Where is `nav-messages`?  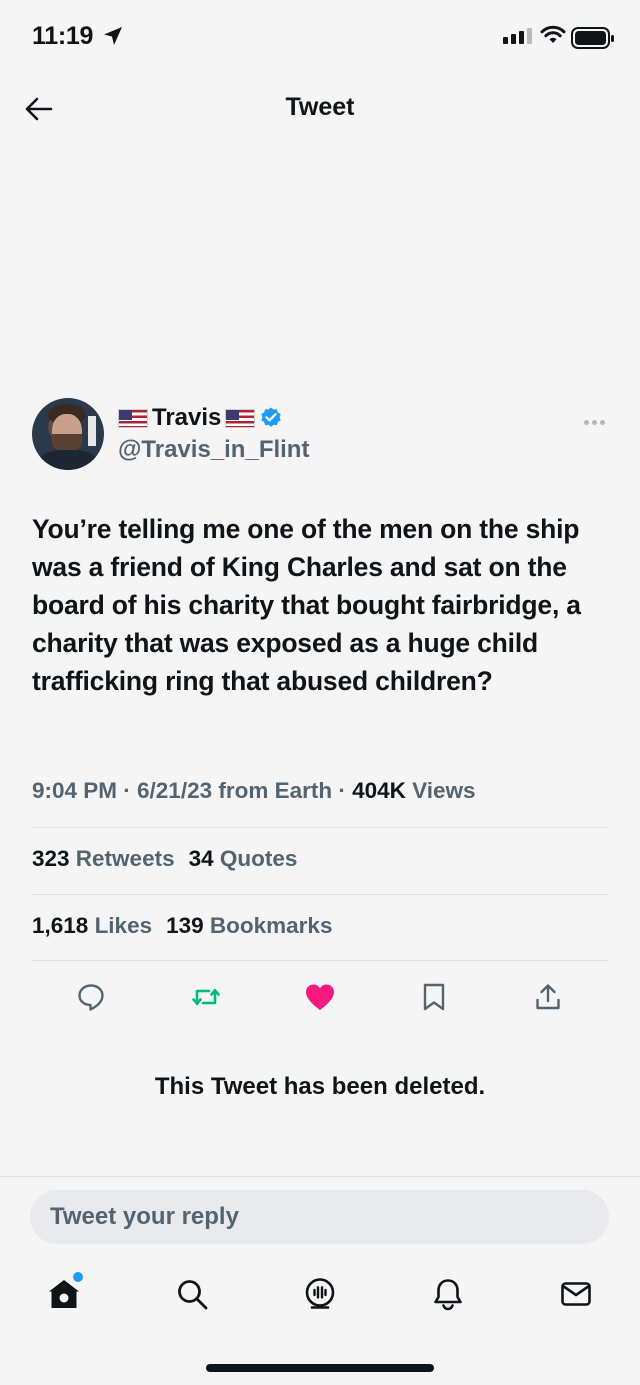 nav-messages is located at coordinates (576, 1294).